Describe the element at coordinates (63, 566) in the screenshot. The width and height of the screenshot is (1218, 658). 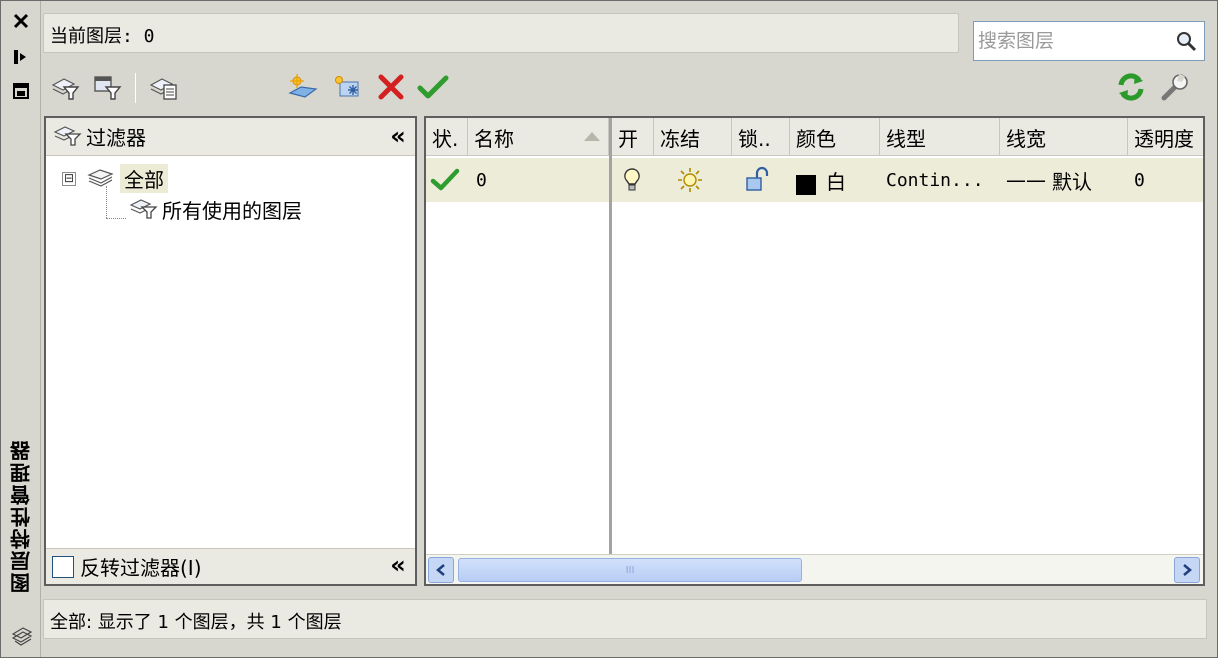
I see `invert-filter-checkbox` at that location.